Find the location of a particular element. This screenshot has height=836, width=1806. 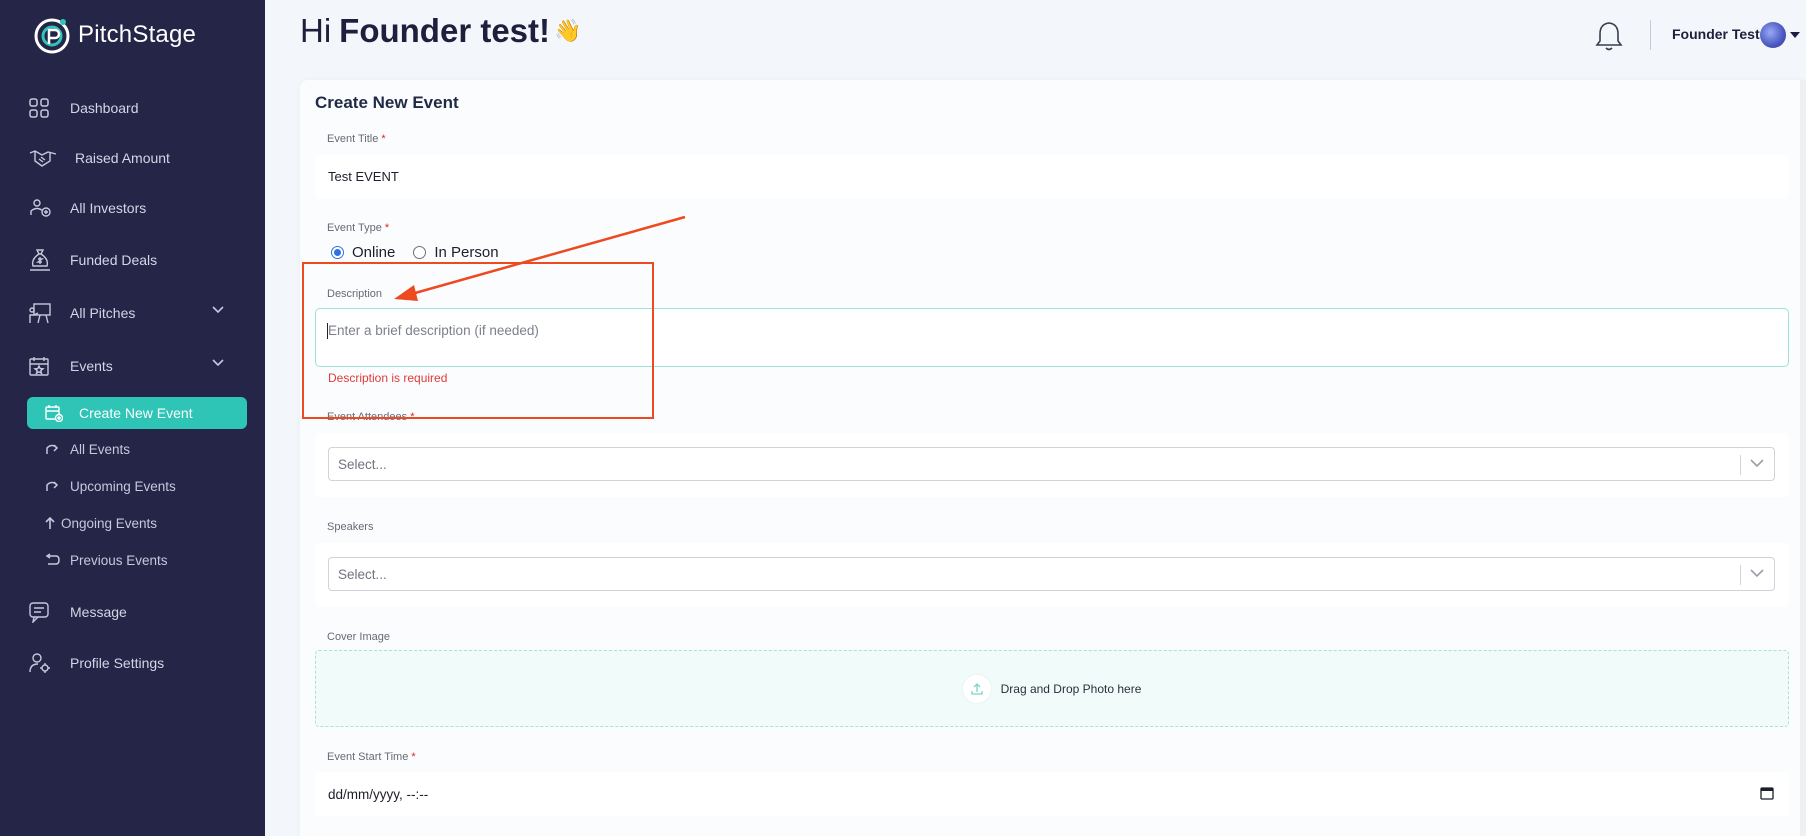

sidebar-subitem-all-events: All Events is located at coordinates (87, 449).